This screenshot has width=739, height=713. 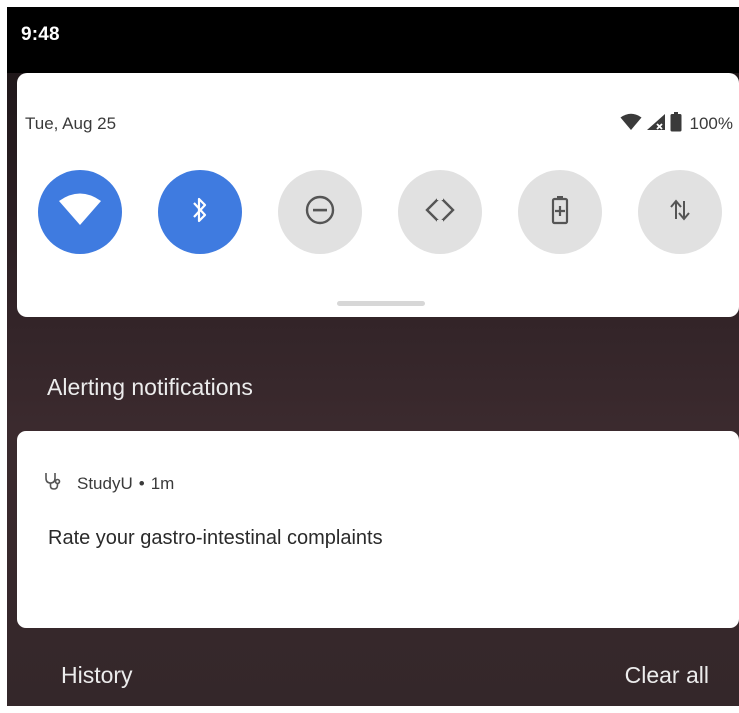 I want to click on notification-app-name: StudyU, so click(x=105, y=483).